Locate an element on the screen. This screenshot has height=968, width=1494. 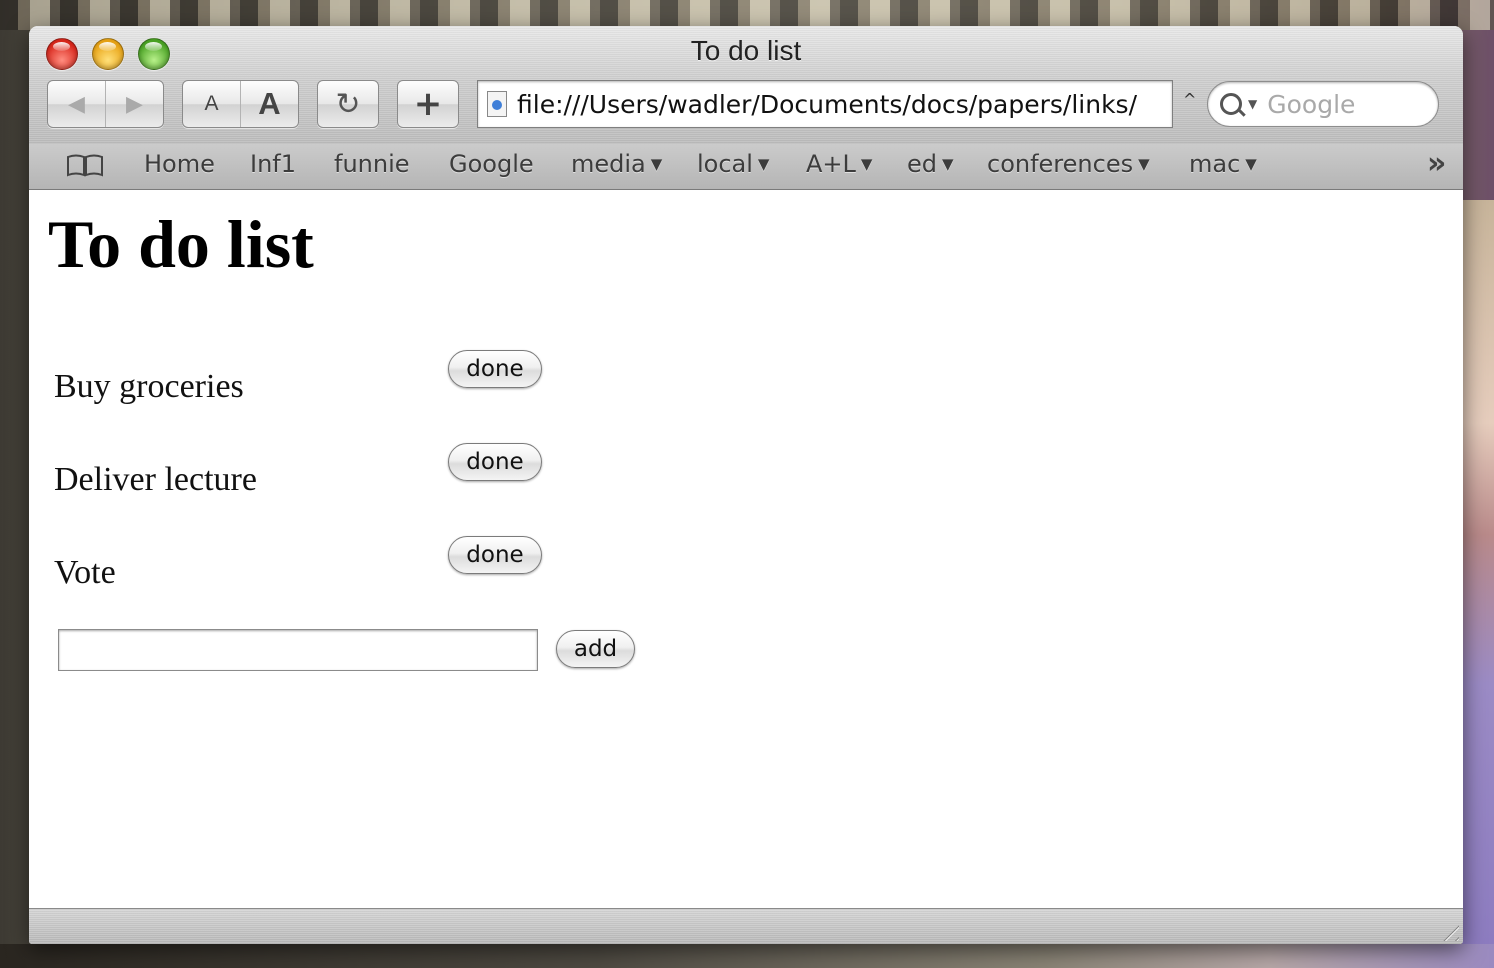
bookmark-inf1: Inf1 is located at coordinates (273, 164).